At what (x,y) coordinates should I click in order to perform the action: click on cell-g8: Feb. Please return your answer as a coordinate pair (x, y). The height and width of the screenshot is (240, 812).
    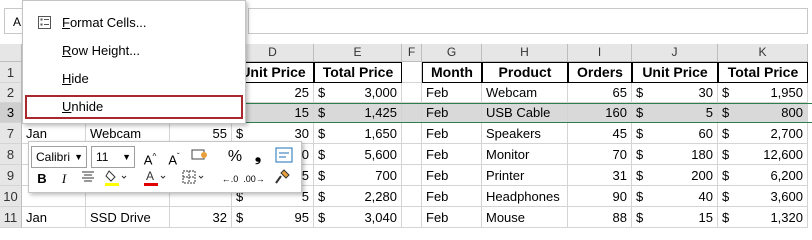
    Looking at the image, I should click on (452, 154).